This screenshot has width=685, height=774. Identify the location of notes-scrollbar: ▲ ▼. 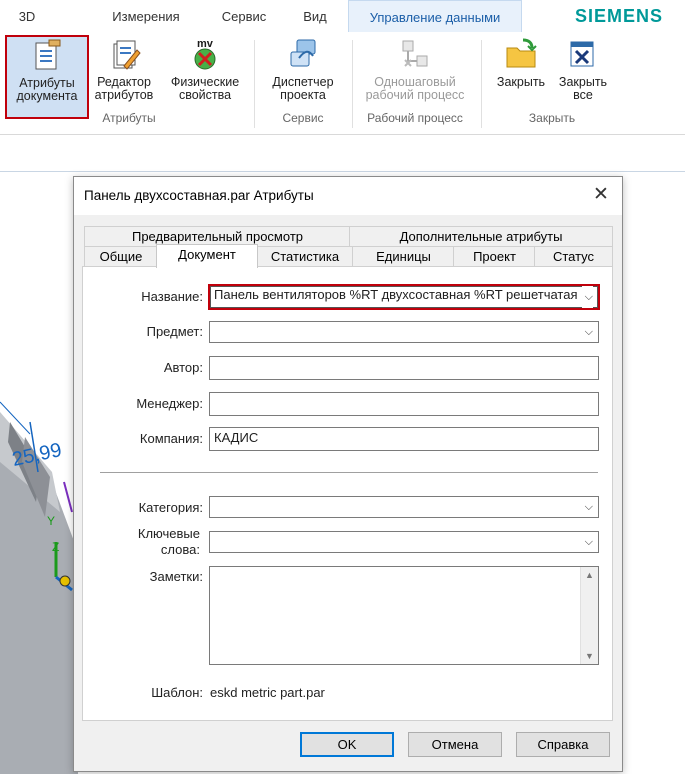
(589, 615).